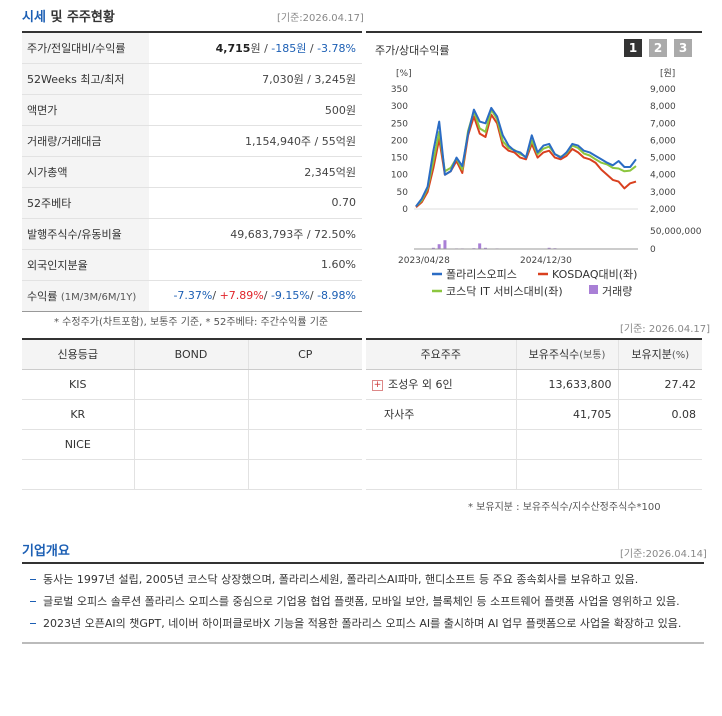 This screenshot has height=716, width=722. What do you see at coordinates (85, 48) in the screenshot?
I see `row-label: 주가/전일대비/수익률` at bounding box center [85, 48].